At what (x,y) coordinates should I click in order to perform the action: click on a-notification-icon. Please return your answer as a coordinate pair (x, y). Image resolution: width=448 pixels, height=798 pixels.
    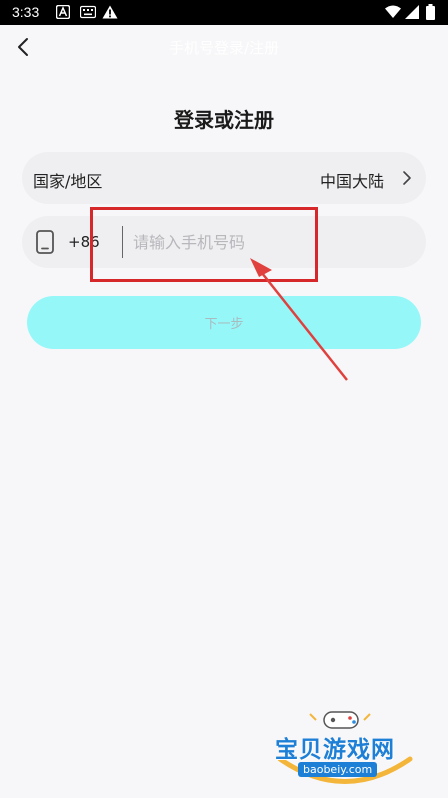
    Looking at the image, I should click on (63, 12).